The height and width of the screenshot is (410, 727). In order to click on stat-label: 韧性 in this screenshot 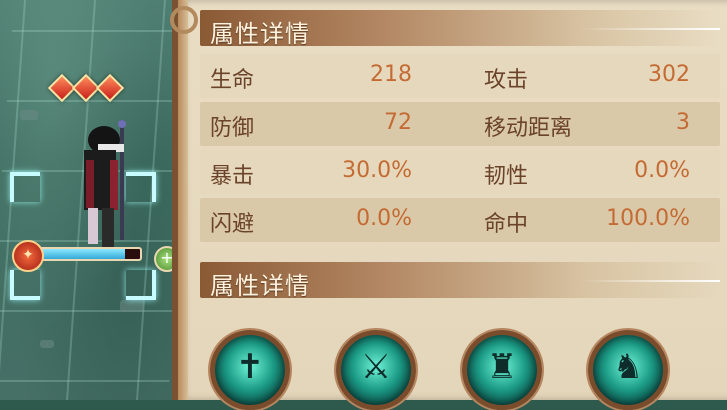, I will do `click(506, 176)`.